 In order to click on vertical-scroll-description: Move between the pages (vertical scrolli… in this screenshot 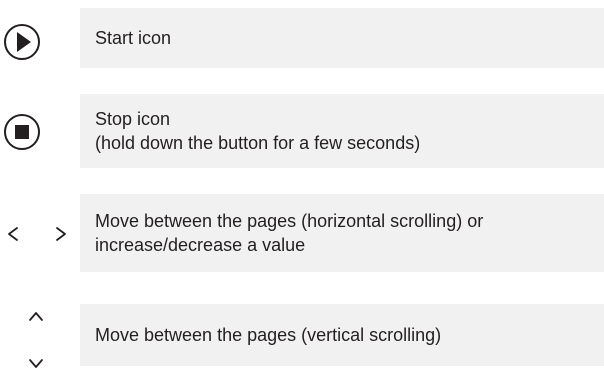, I will do `click(342, 335)`.